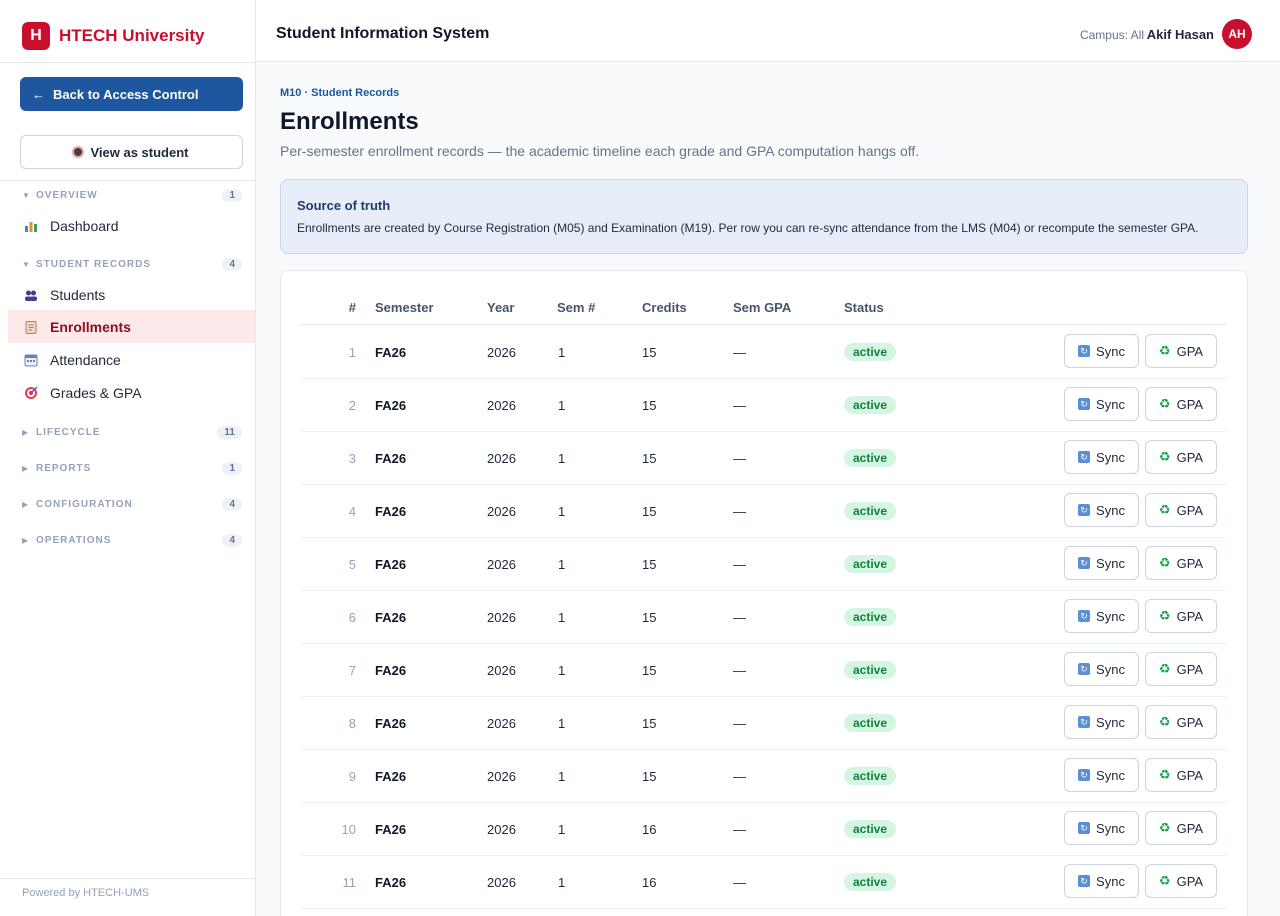 The image size is (1280, 916). What do you see at coordinates (352, 723) in the screenshot?
I see `row-number: 8` at bounding box center [352, 723].